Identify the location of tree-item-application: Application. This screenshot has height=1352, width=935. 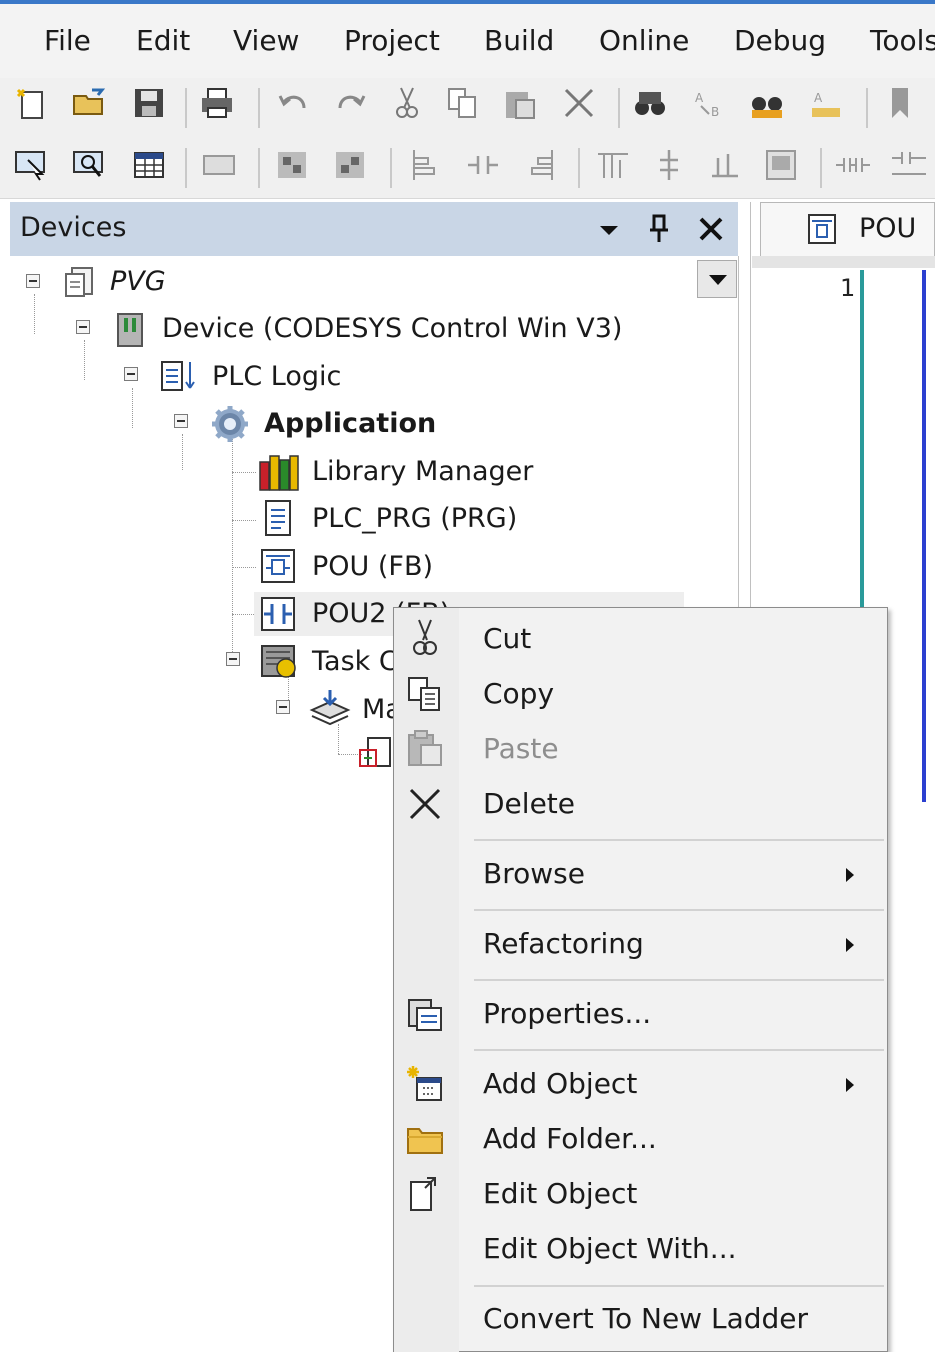
(350, 423).